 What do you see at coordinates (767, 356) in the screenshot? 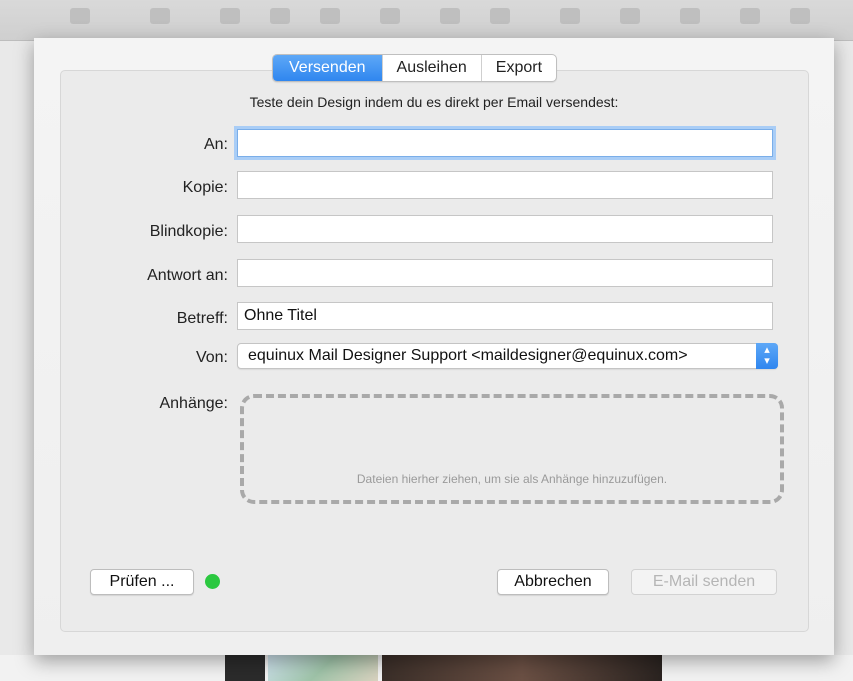
I see `up-down-chevron-icon: ▴ ▾` at bounding box center [767, 356].